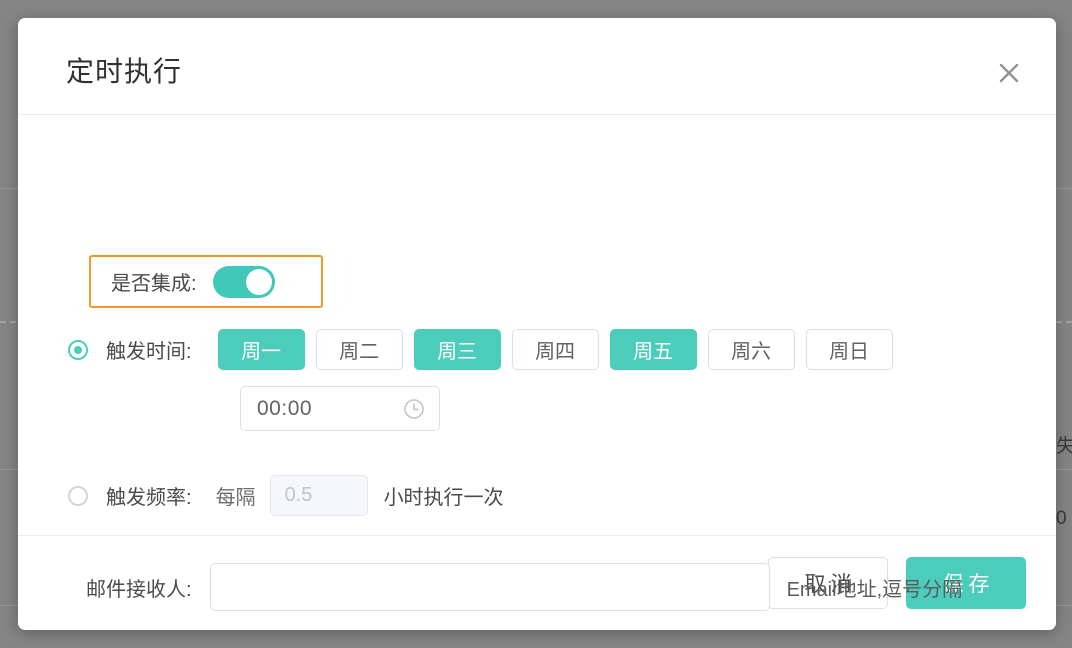 The image size is (1072, 648). I want to click on close-icon-glyph, so click(1009, 73).